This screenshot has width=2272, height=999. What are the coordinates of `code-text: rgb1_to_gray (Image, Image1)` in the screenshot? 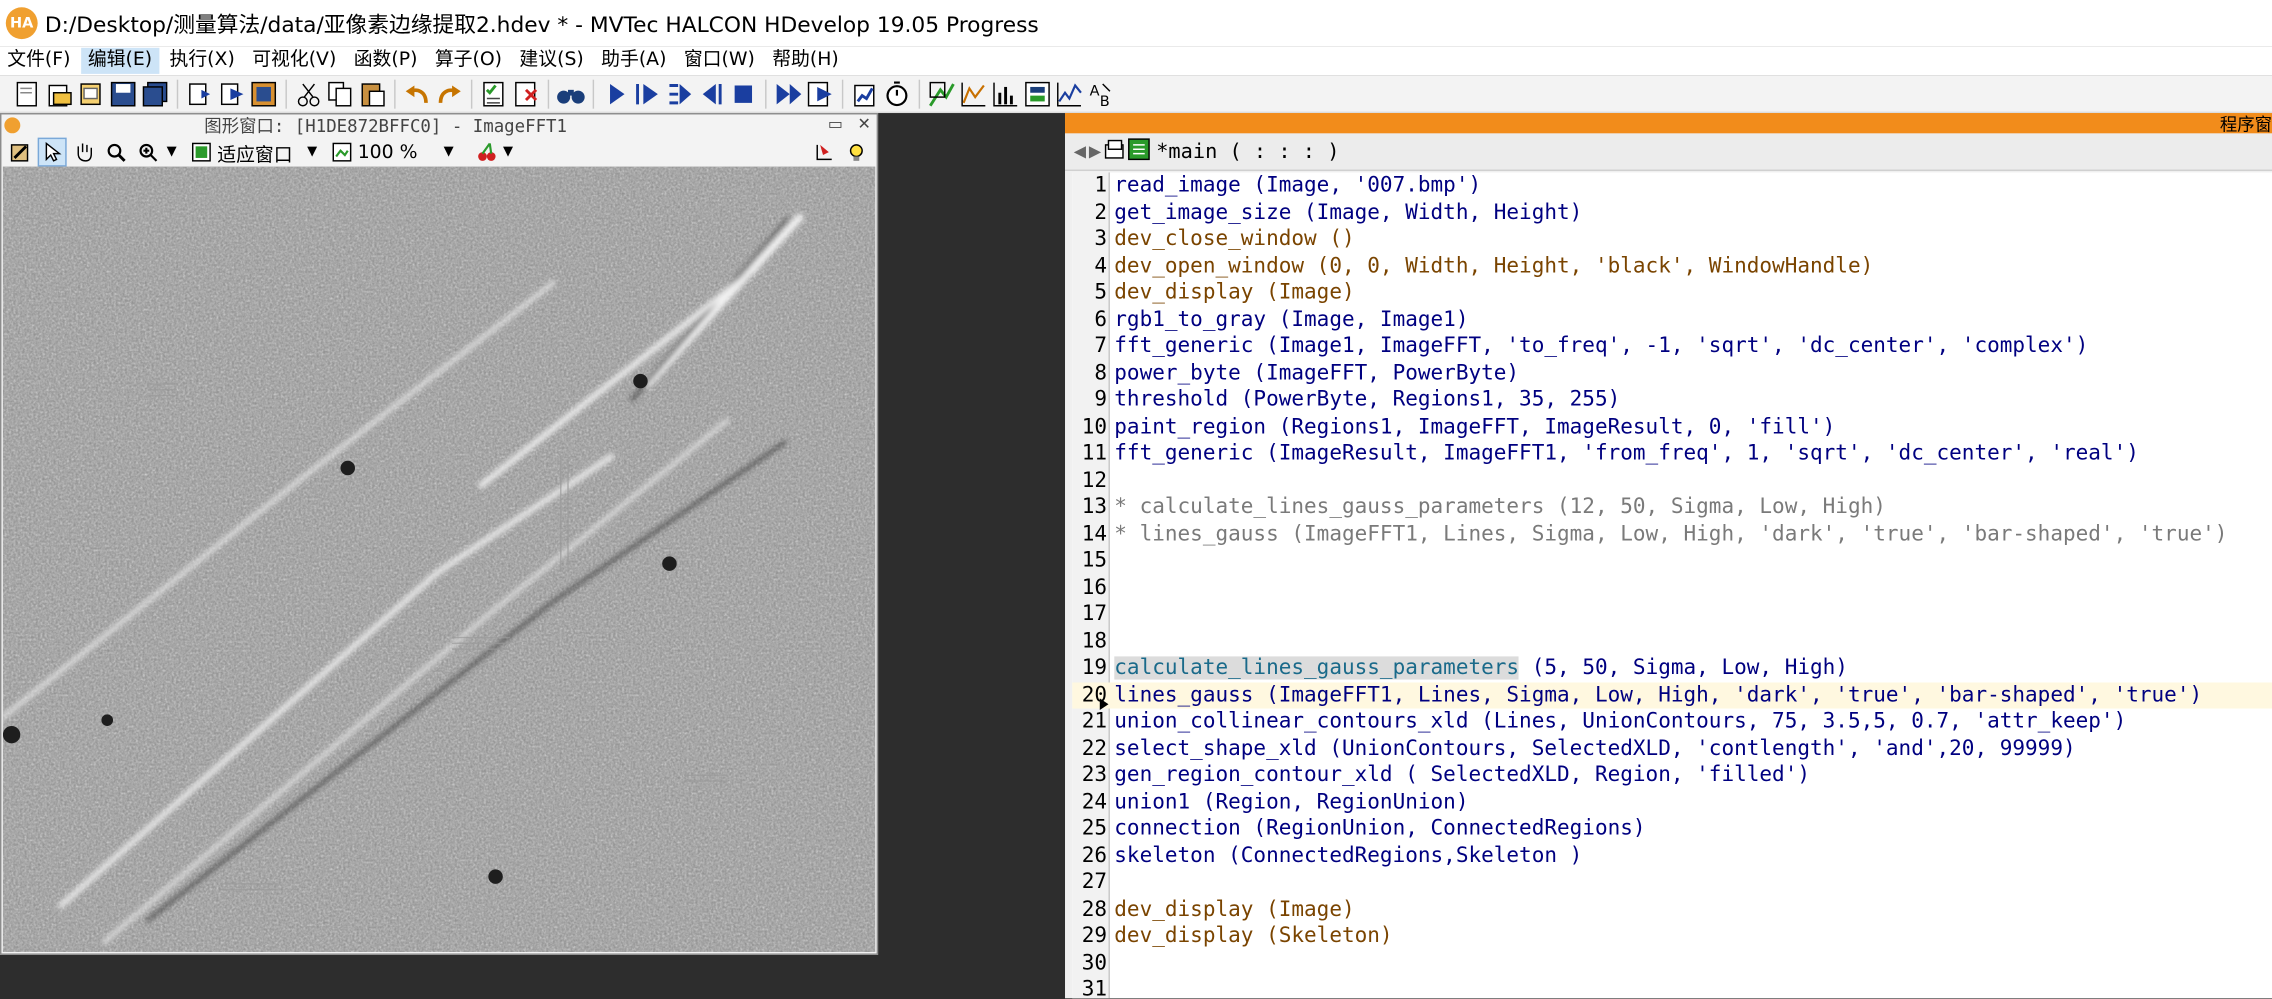 It's located at (1291, 319).